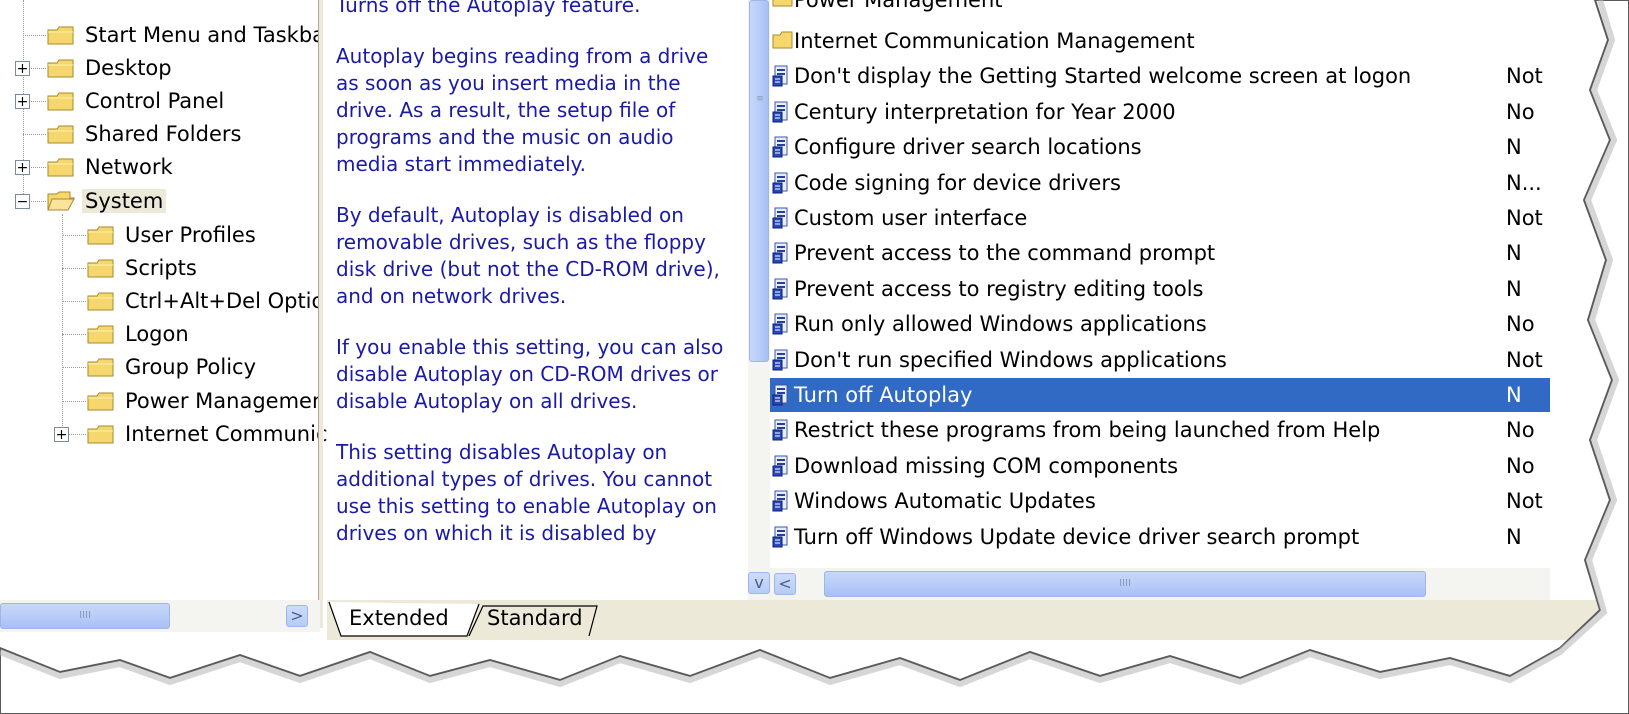 The image size is (1629, 714). Describe the element at coordinates (85, 616) in the screenshot. I see `tree-scroll-thumb: IIII` at that location.